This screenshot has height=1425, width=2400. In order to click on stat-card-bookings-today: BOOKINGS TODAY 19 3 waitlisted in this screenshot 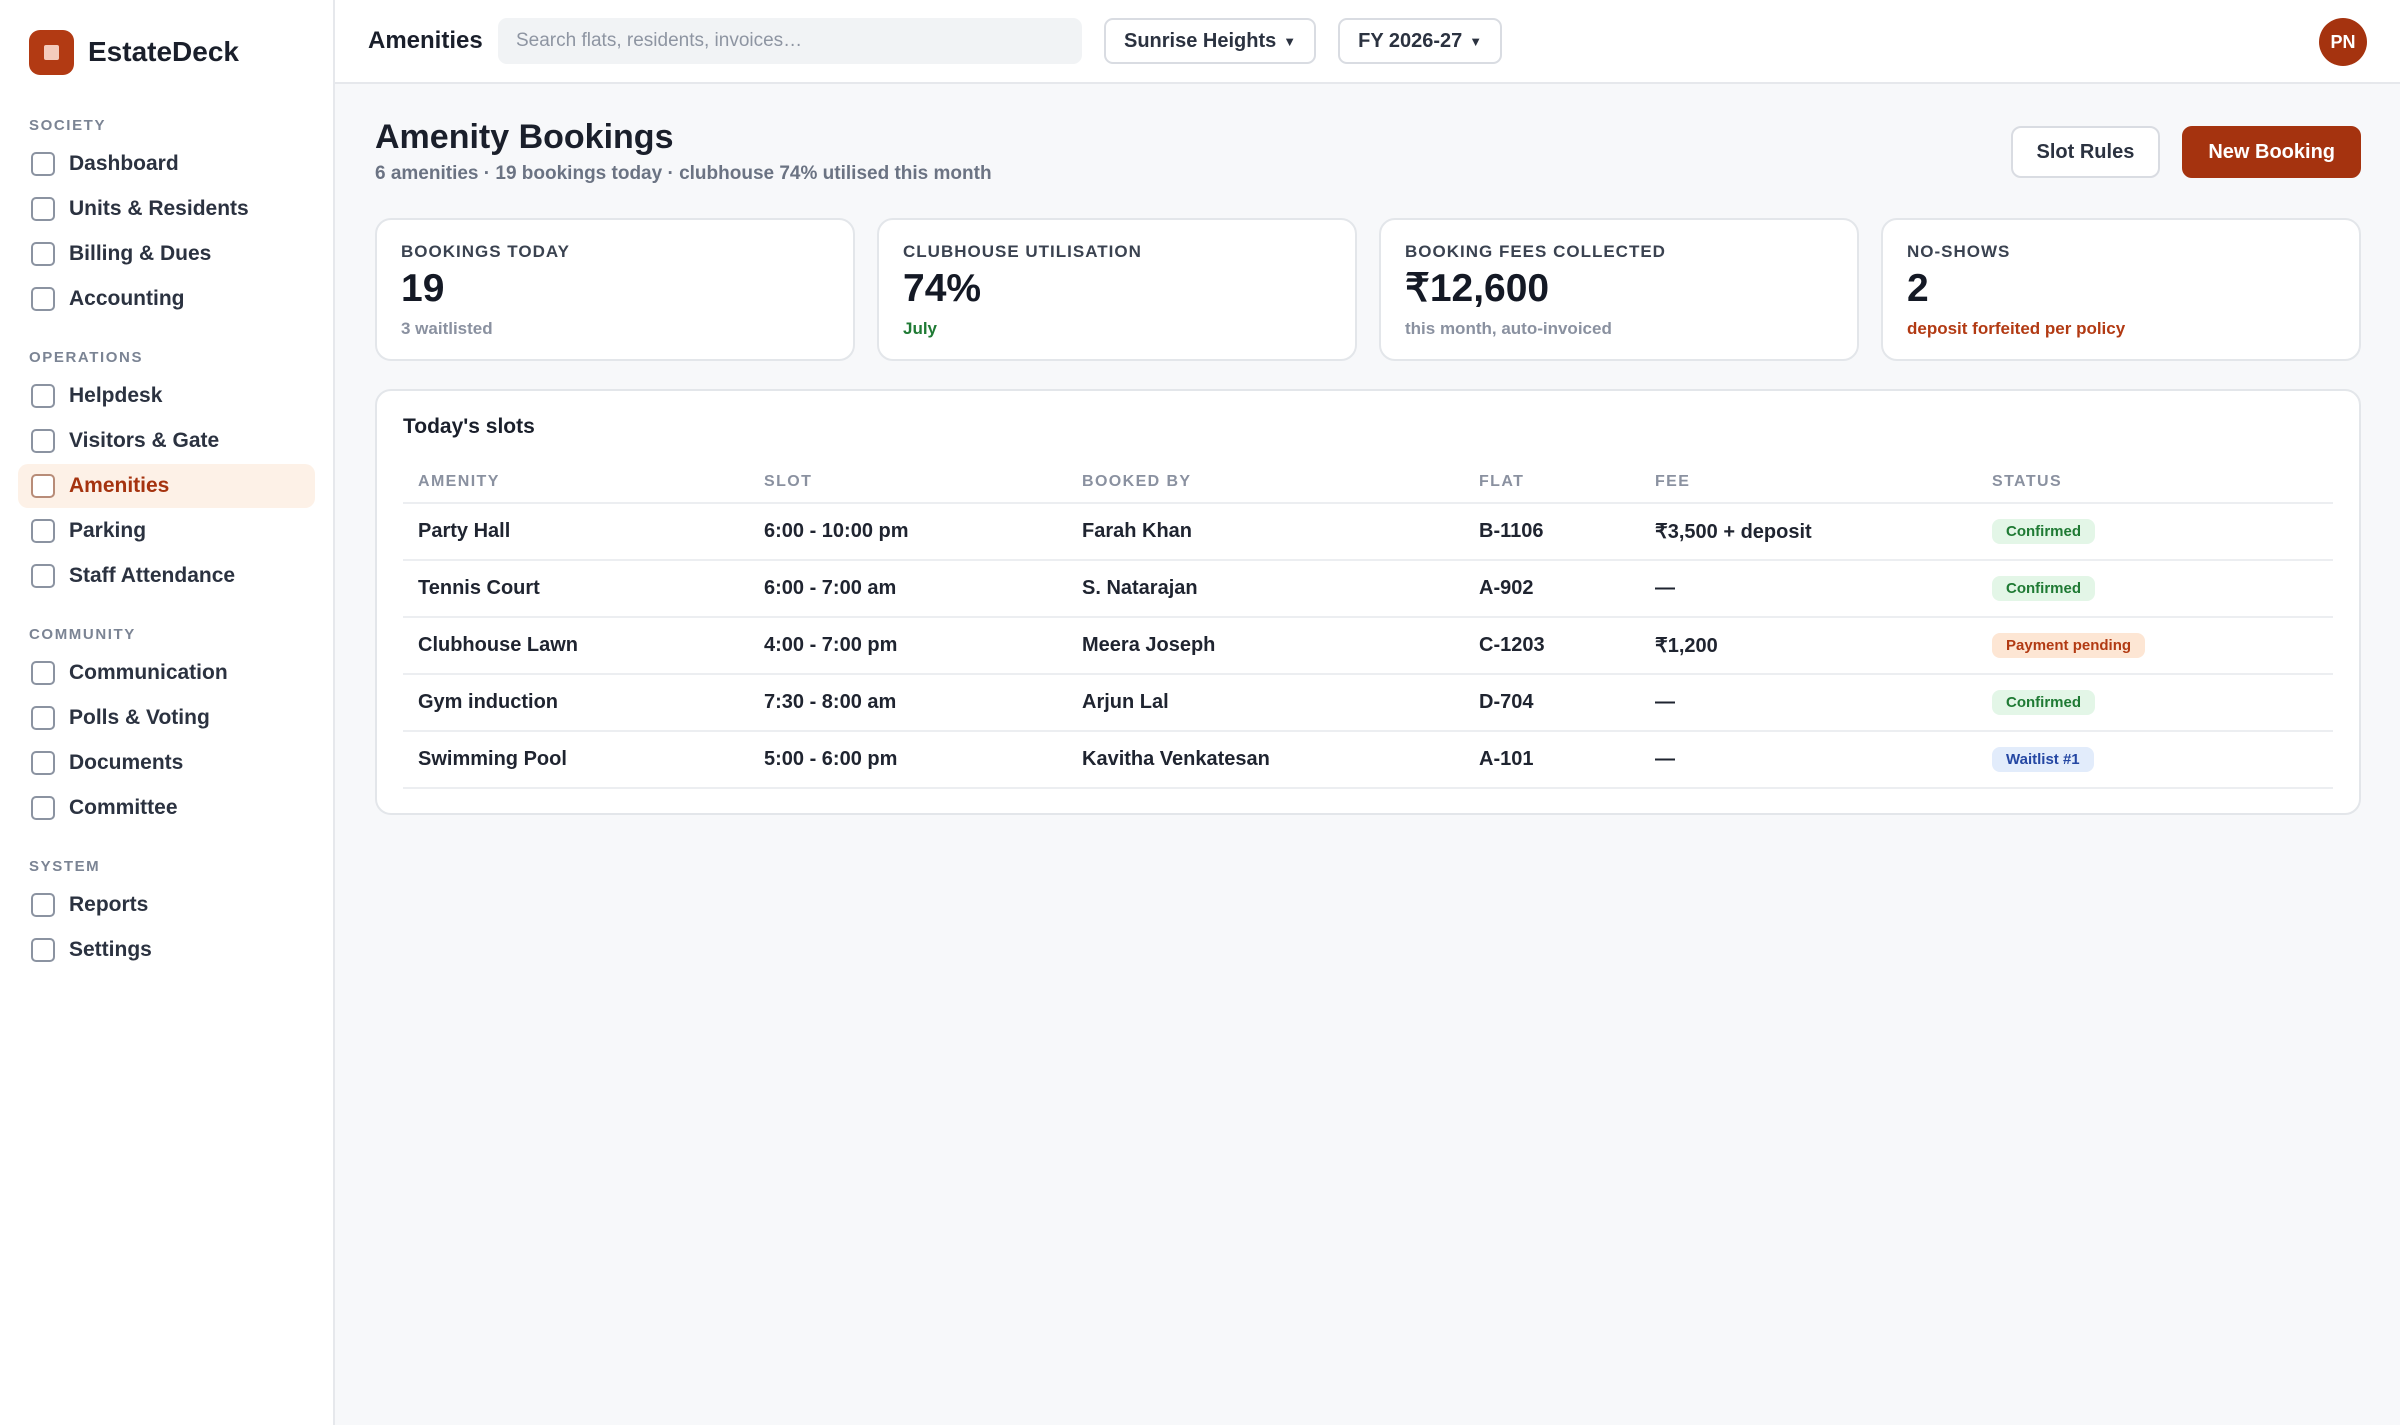, I will do `click(615, 289)`.